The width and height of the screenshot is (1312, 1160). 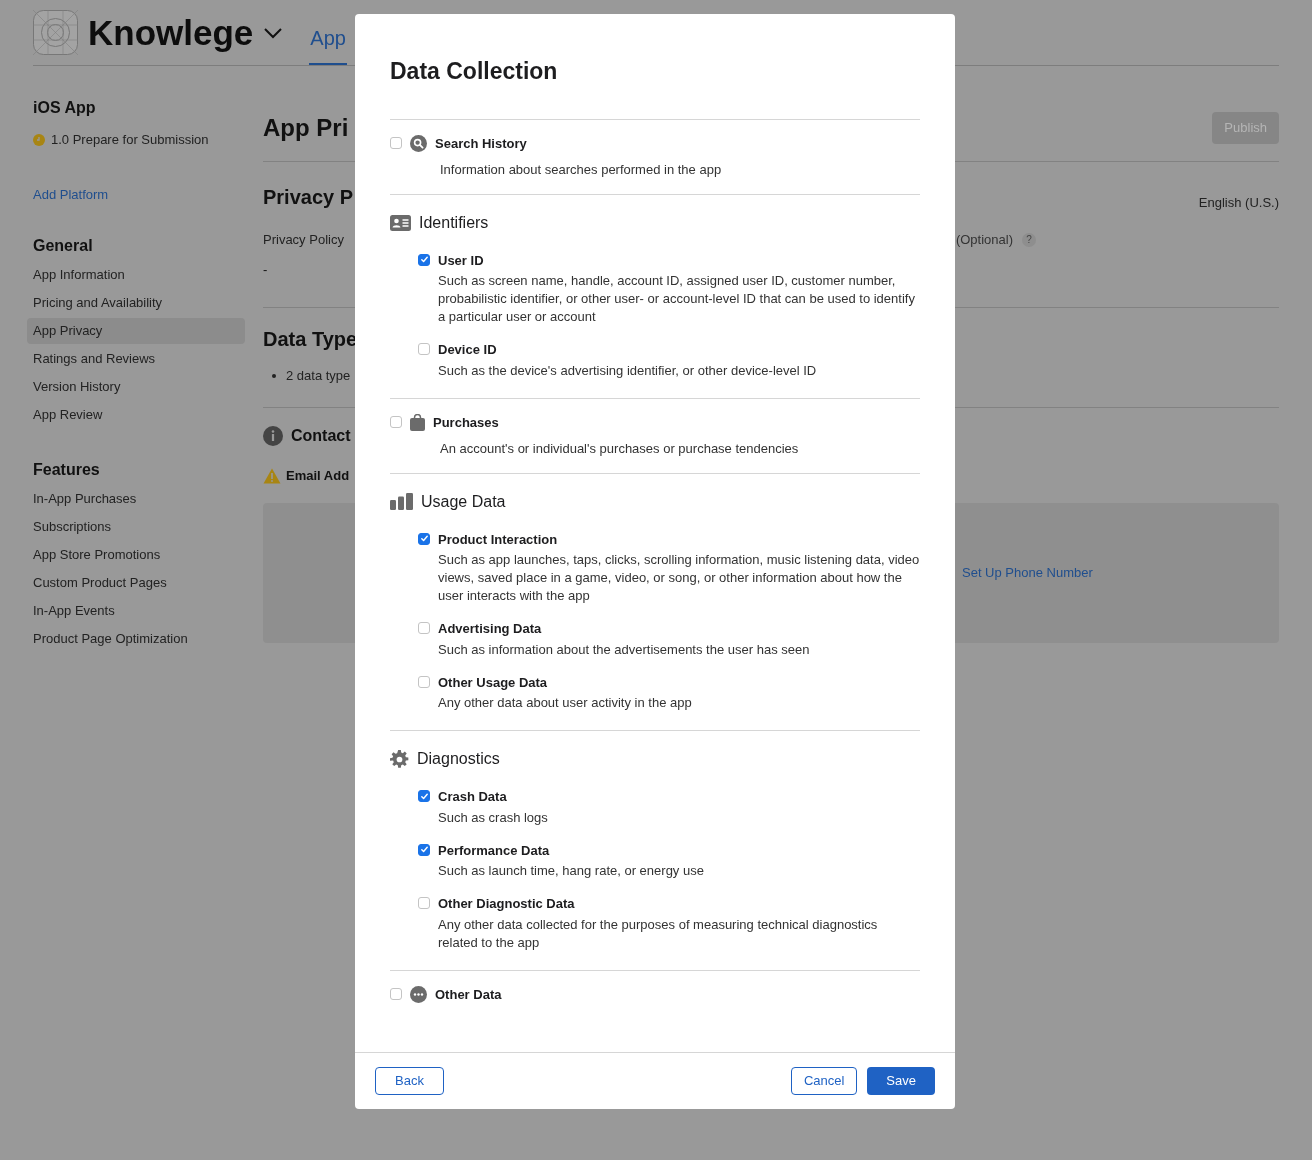 I want to click on data-type-description: Such as app launches, taps, clicks, scrolling information, music listening data, video views, saved place in a game, video, or song, or other information about how the user interacts with the app, so click(x=679, y=578).